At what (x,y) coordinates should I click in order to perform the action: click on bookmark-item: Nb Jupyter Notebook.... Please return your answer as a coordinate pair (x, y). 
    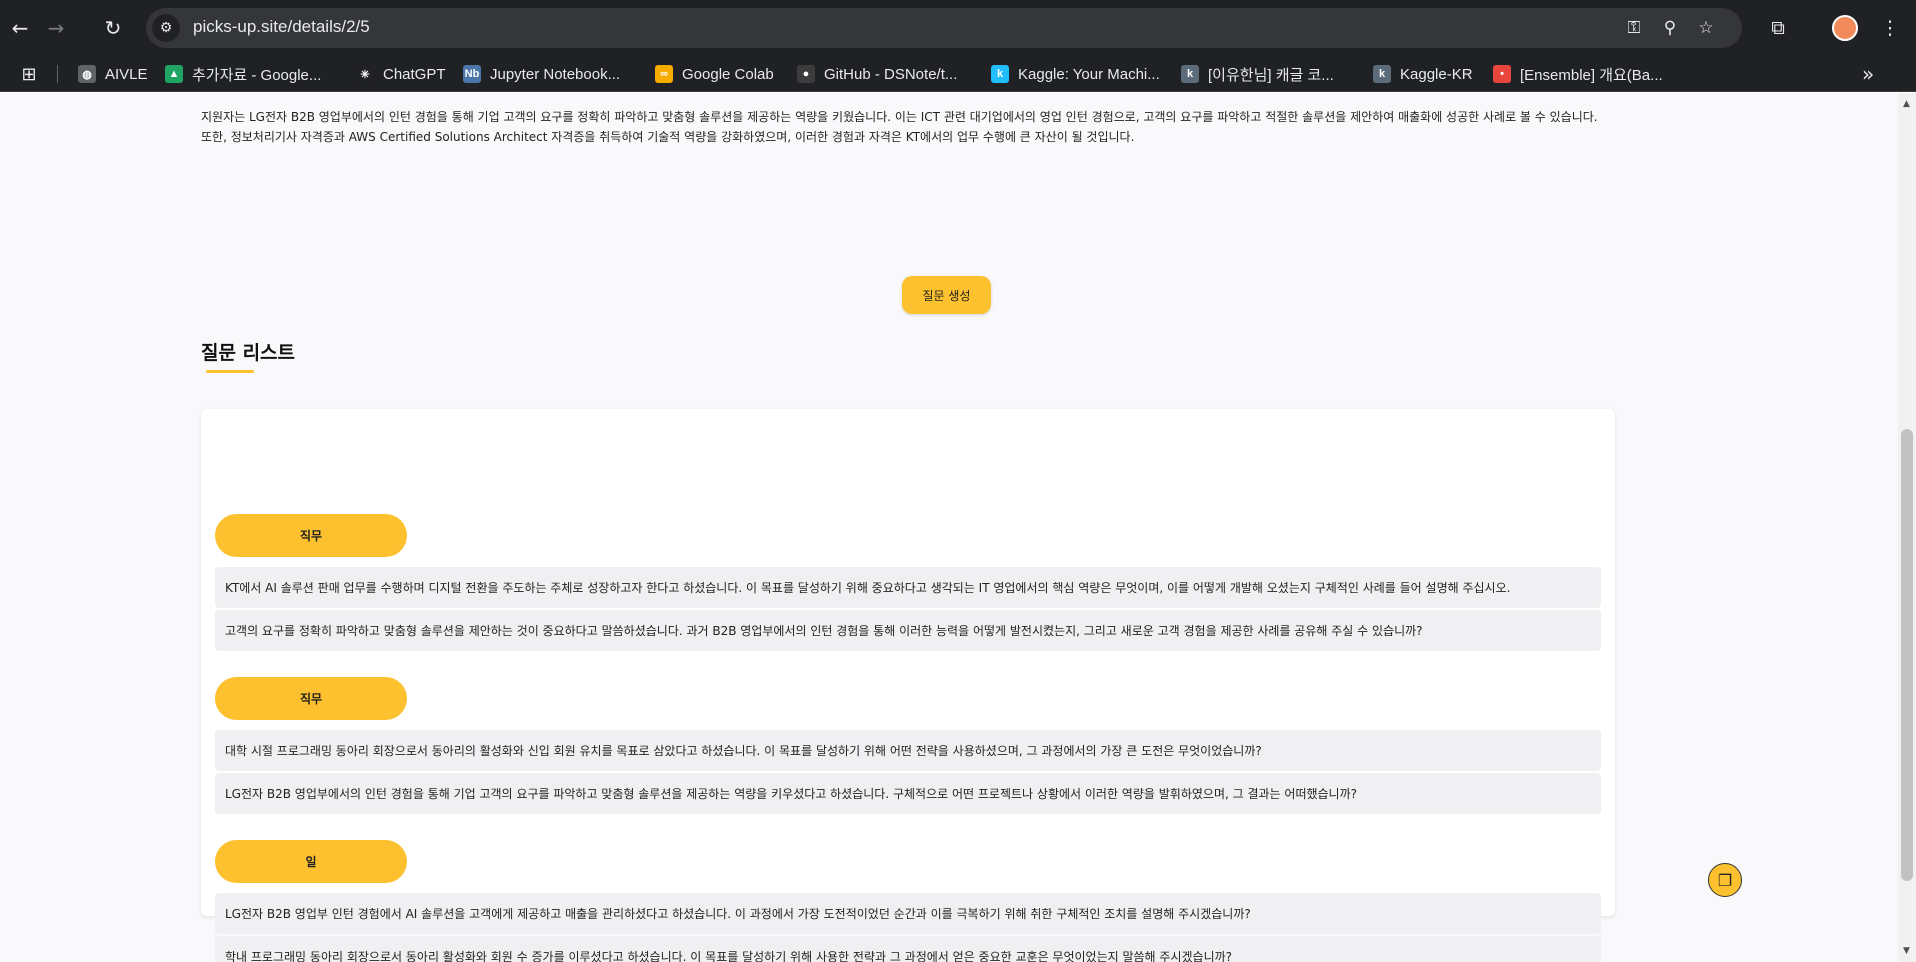
    Looking at the image, I should click on (541, 74).